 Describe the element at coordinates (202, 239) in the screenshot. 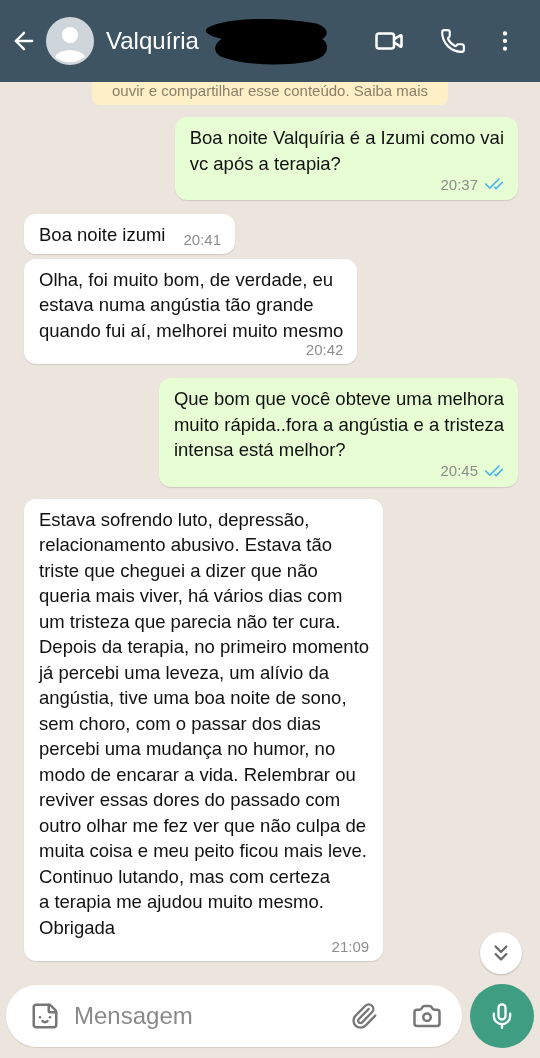

I see `message-time: 20:41` at that location.